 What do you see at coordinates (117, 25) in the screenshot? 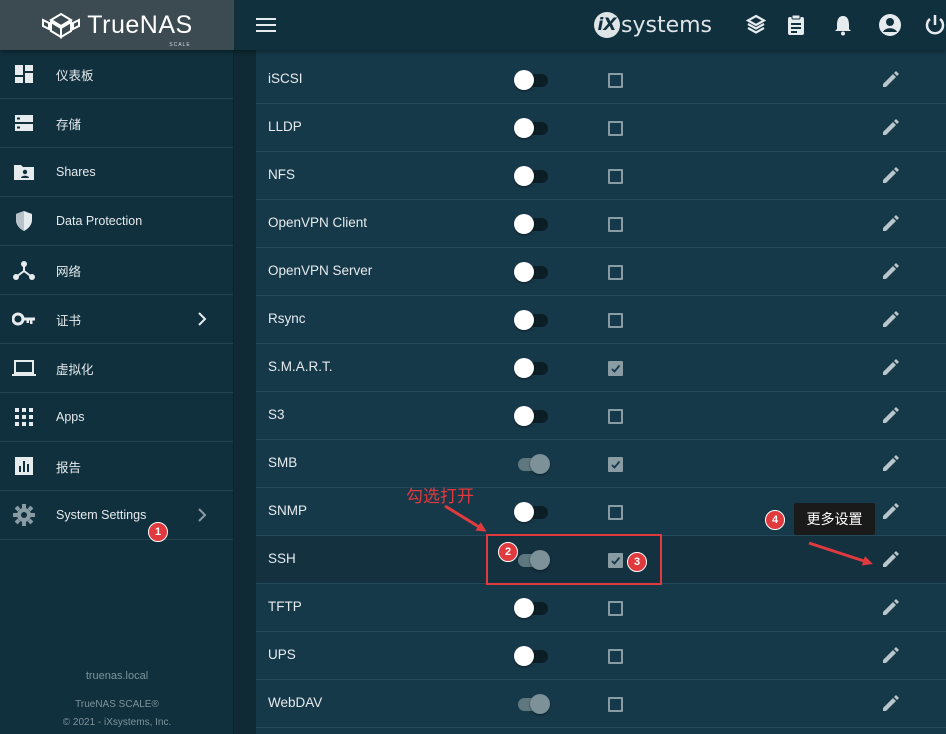
I see `brand-logo: TrueNAS SCALE` at bounding box center [117, 25].